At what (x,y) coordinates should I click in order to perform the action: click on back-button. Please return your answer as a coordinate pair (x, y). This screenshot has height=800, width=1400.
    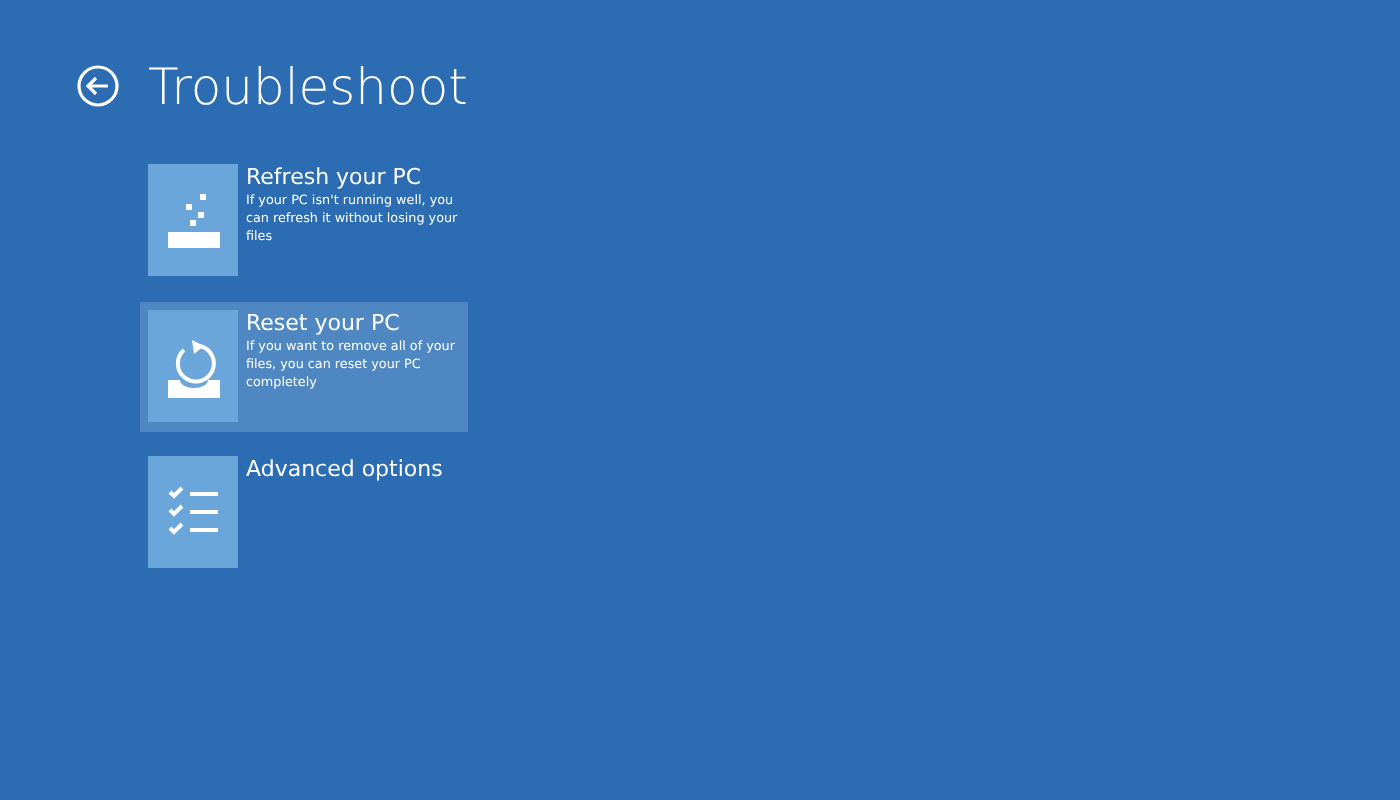
    Looking at the image, I should click on (98, 86).